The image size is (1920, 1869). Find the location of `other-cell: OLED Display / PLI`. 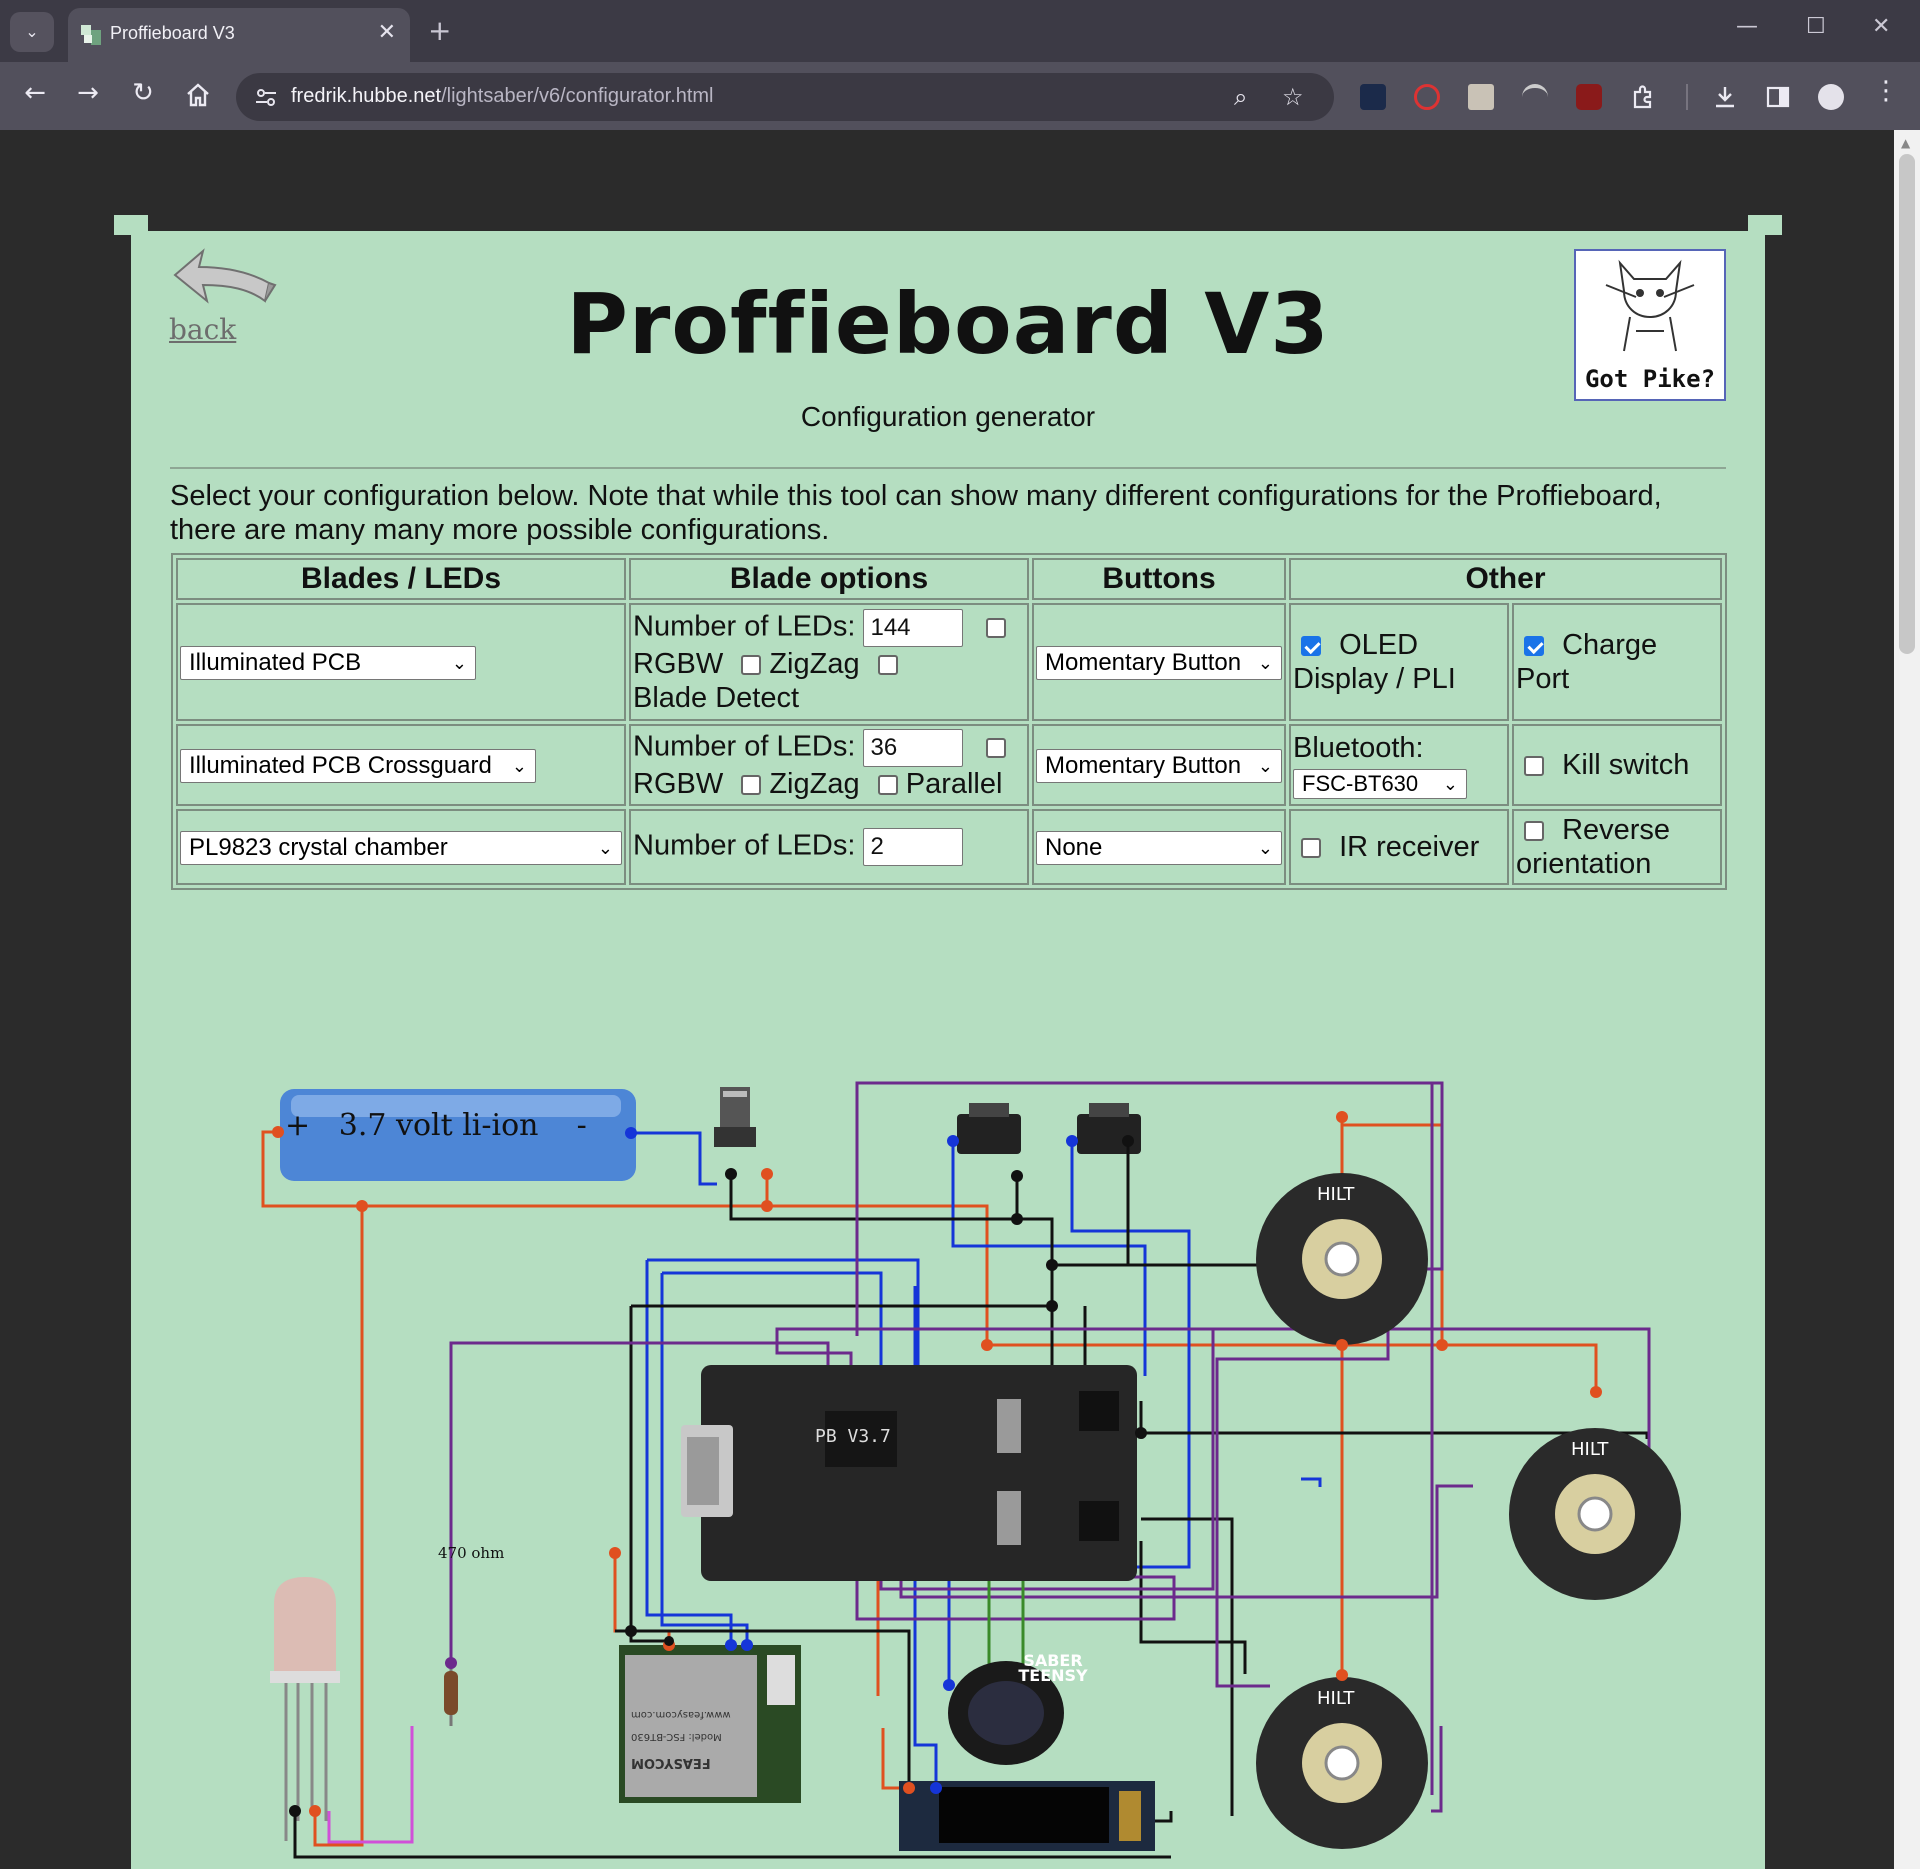

other-cell: OLED Display / PLI is located at coordinates (1399, 662).